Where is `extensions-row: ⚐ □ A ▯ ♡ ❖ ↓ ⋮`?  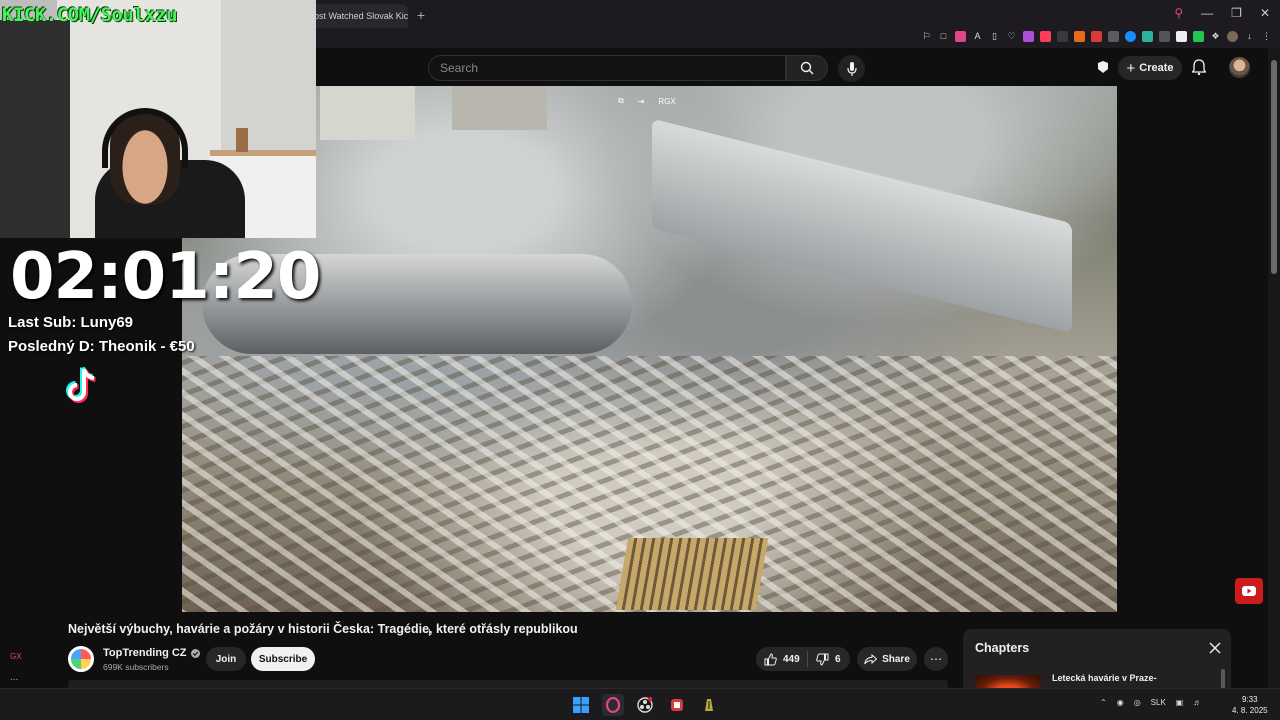
extensions-row: ⚐ □ A ▯ ♡ ❖ ↓ ⋮ is located at coordinates (1096, 36).